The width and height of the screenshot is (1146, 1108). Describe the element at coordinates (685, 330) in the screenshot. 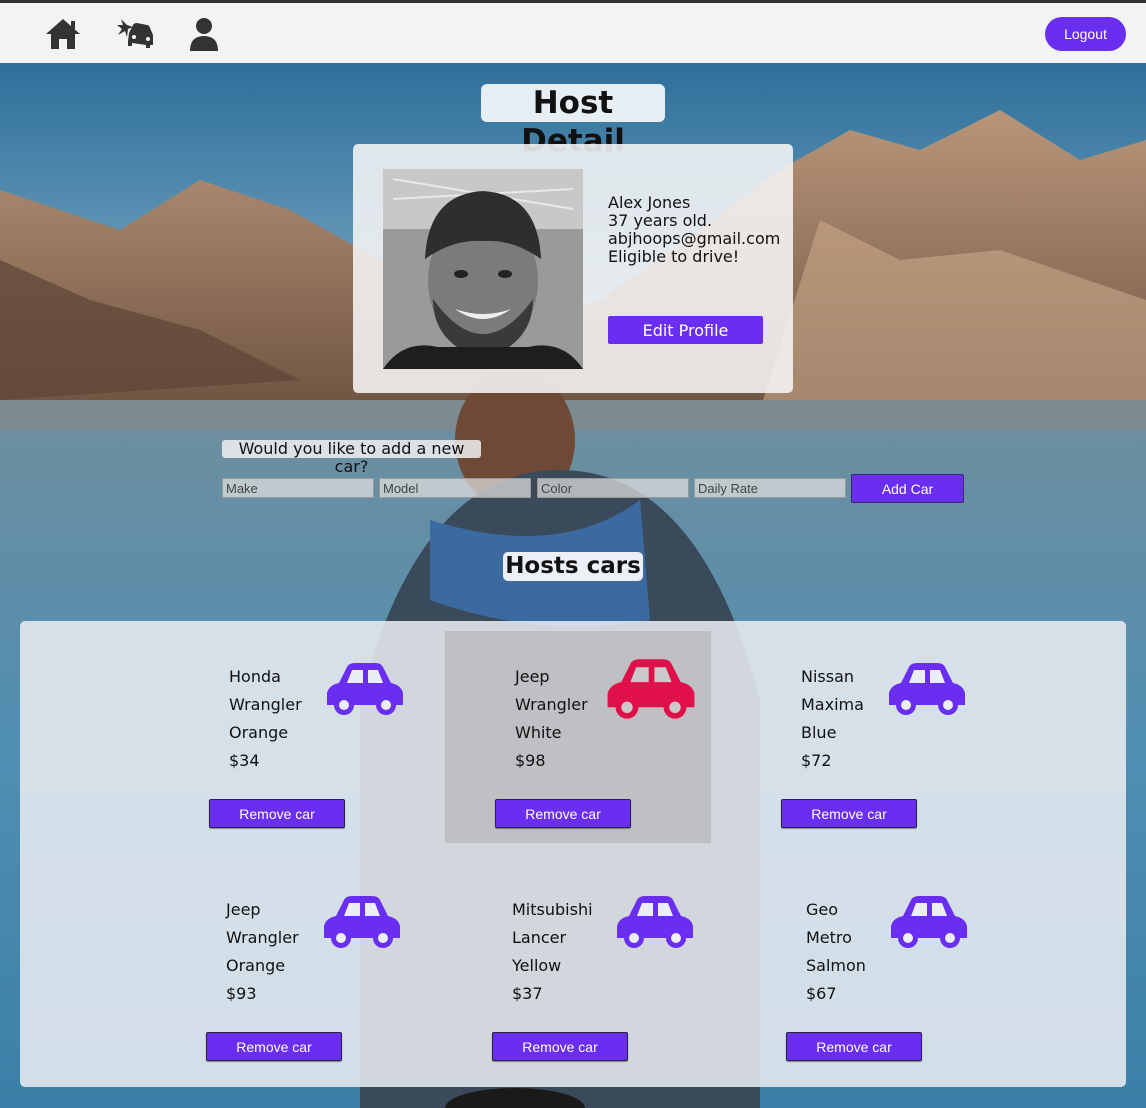

I see `edit-profile-button: Edit Profile` at that location.